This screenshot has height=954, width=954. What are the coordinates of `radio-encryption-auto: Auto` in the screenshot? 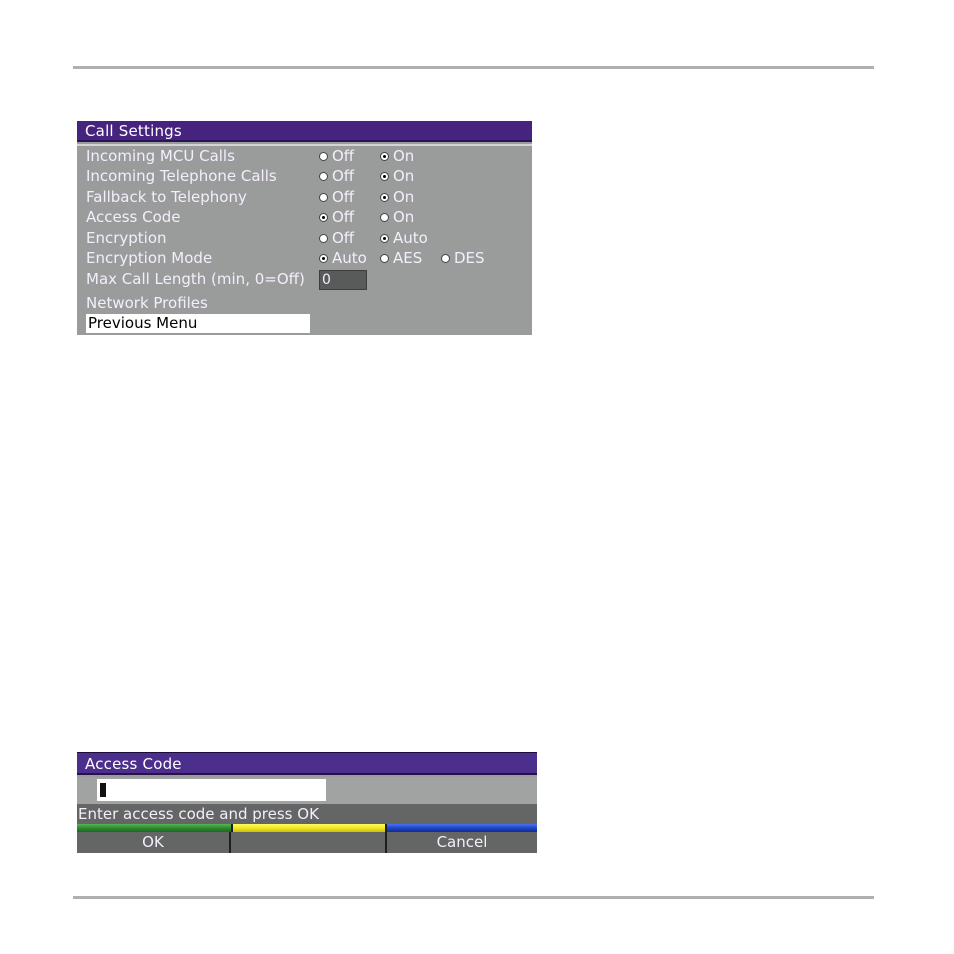 It's located at (404, 238).